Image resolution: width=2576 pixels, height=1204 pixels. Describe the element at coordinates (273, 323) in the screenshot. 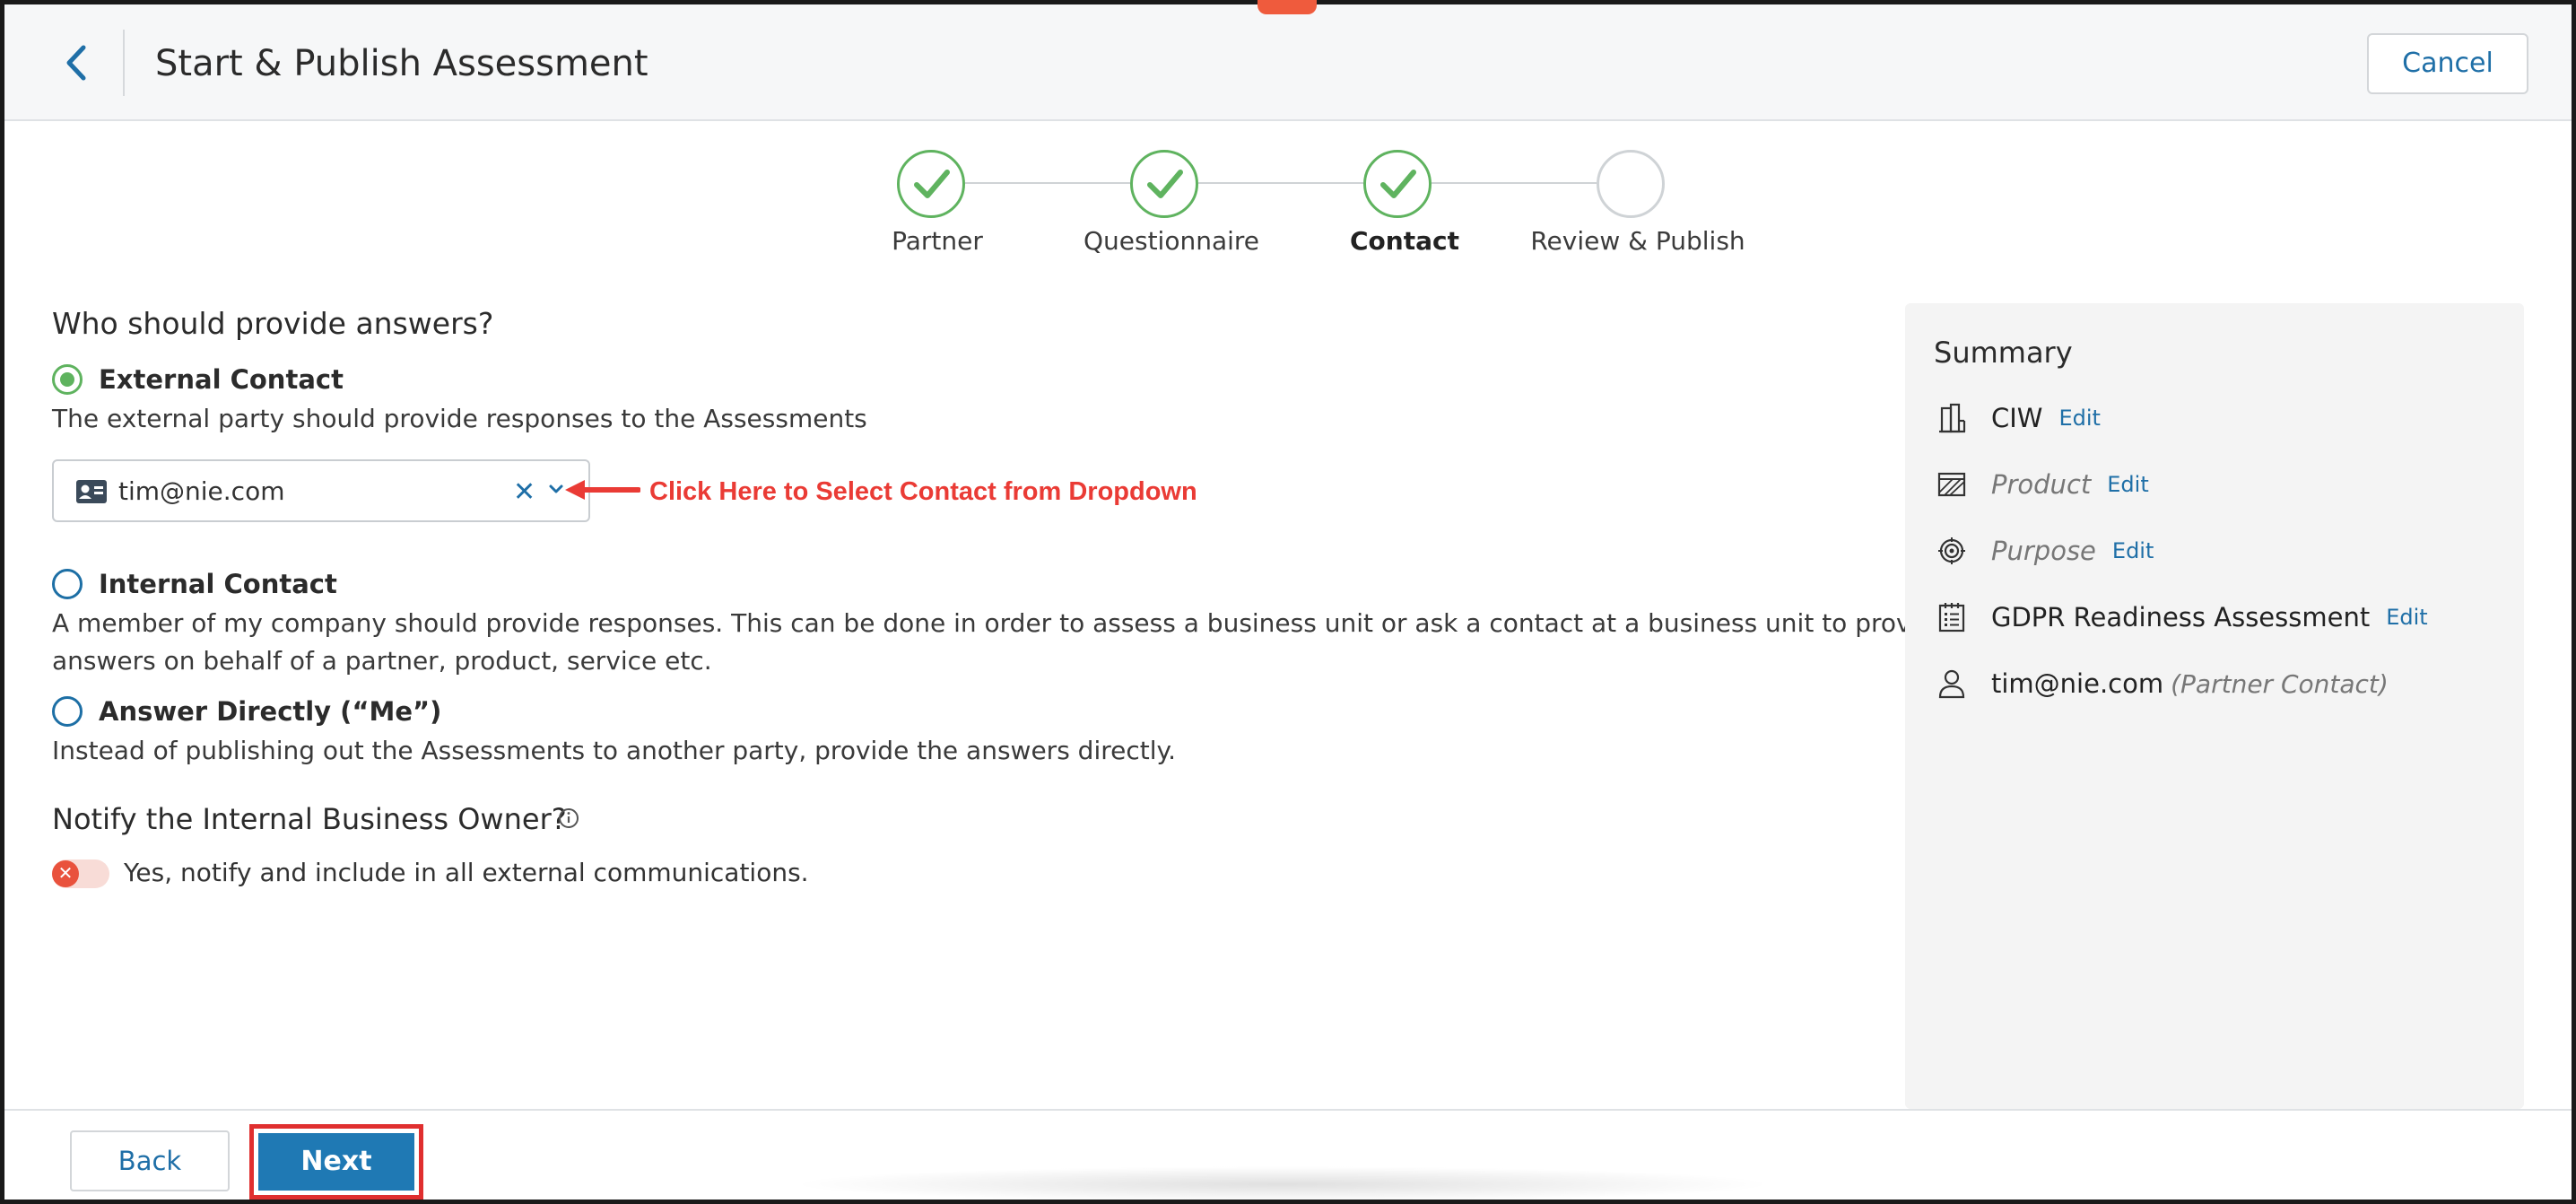

I see `section-question: Who should provide answers?` at that location.